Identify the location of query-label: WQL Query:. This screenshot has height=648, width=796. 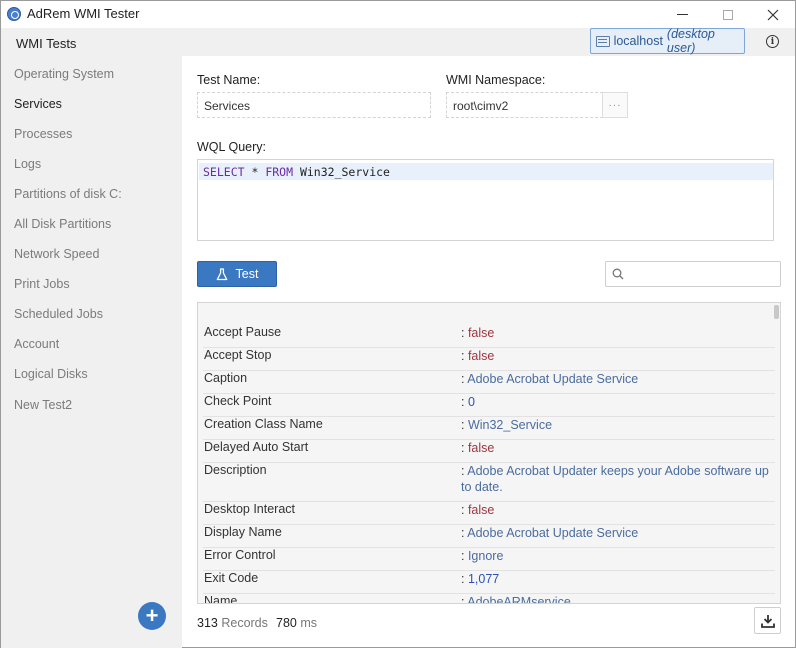
(231, 147).